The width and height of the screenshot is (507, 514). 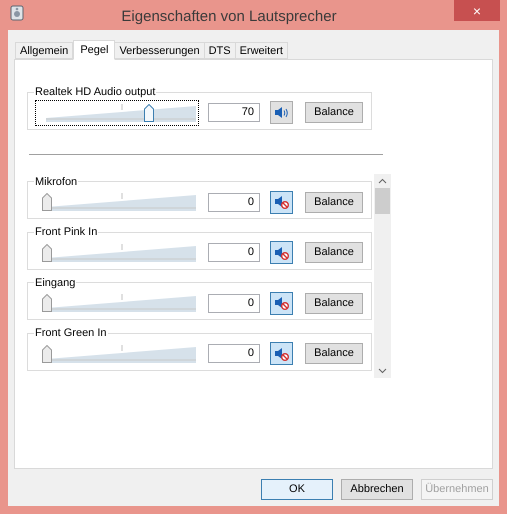 I want to click on scroll-up-icon, so click(x=382, y=181).